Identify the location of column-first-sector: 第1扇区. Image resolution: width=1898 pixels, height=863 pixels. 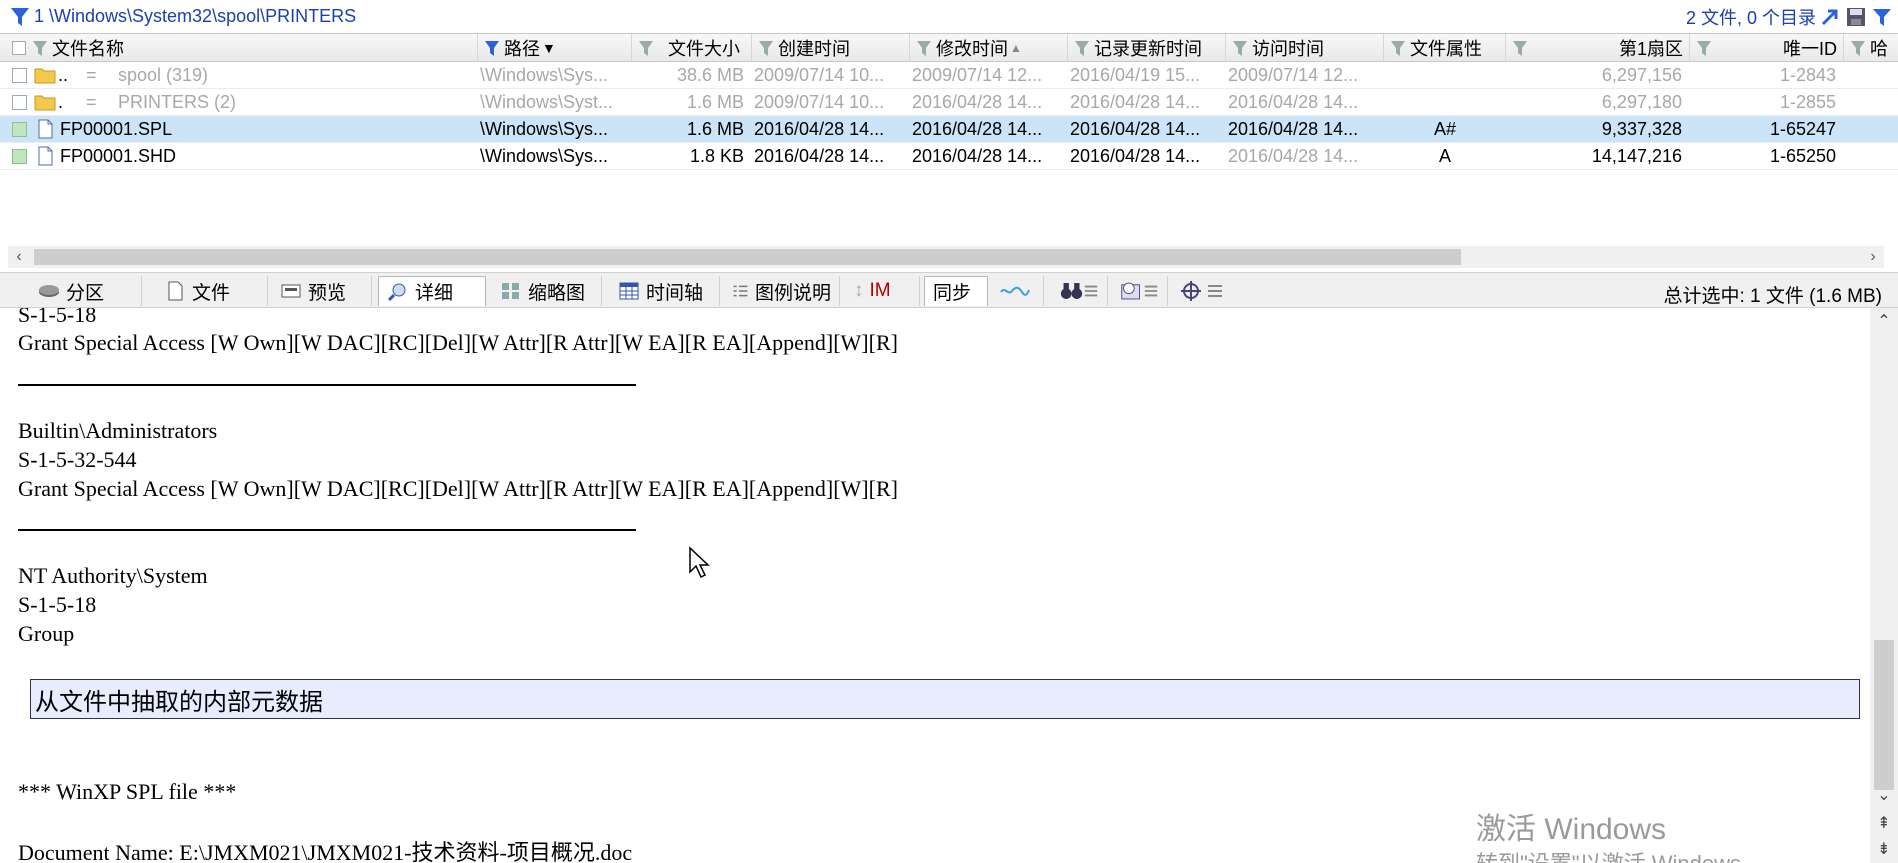
(1598, 48).